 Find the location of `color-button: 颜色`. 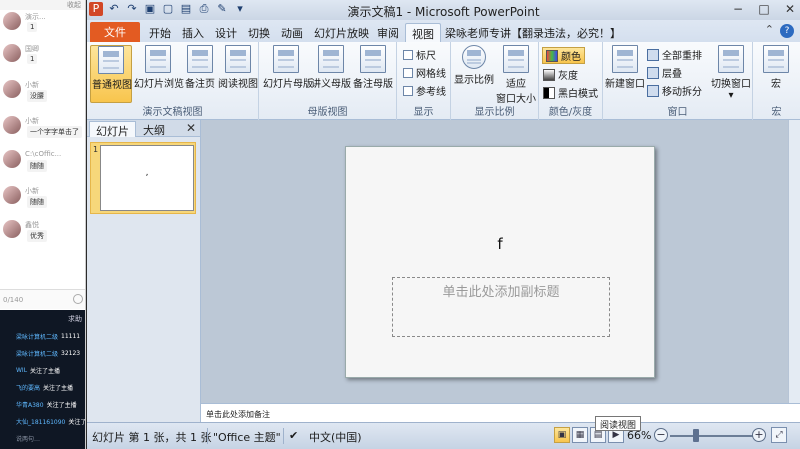

color-button: 颜色 is located at coordinates (563, 55).